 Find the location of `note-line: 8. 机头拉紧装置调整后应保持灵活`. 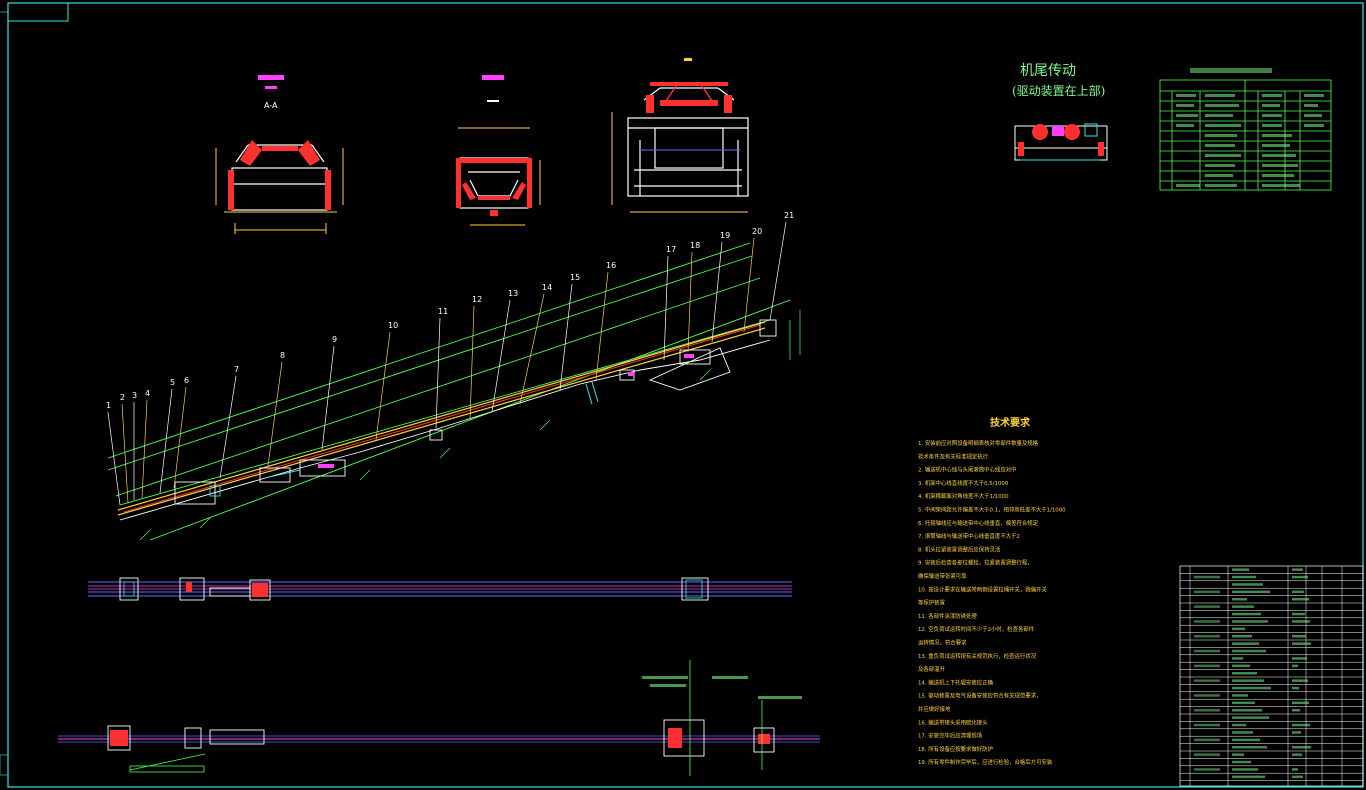

note-line: 8. 机头拉紧装置调整后应保持灵活 is located at coordinates (959, 549).